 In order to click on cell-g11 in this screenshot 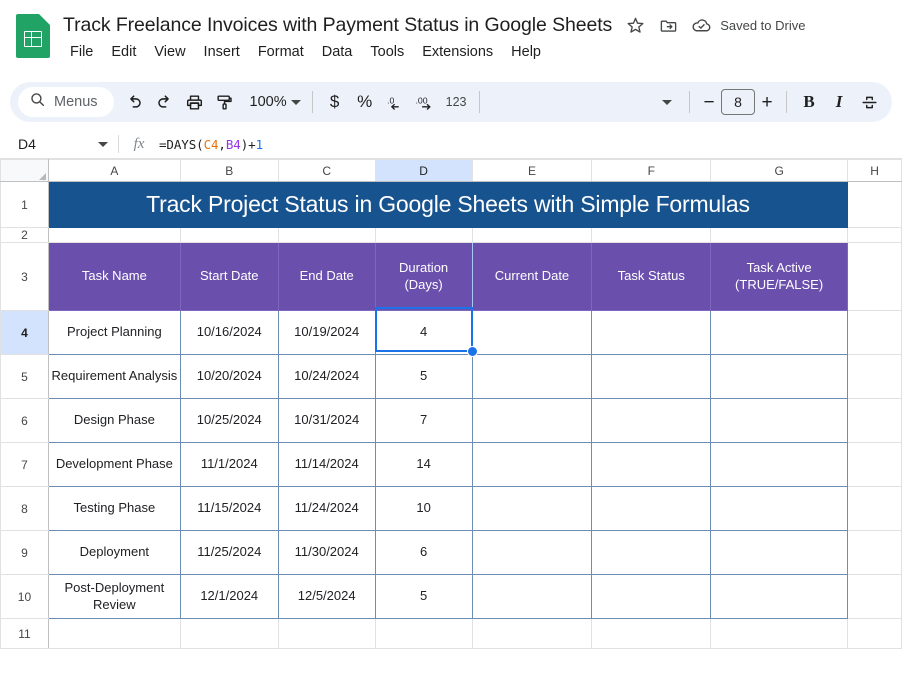, I will do `click(779, 633)`.